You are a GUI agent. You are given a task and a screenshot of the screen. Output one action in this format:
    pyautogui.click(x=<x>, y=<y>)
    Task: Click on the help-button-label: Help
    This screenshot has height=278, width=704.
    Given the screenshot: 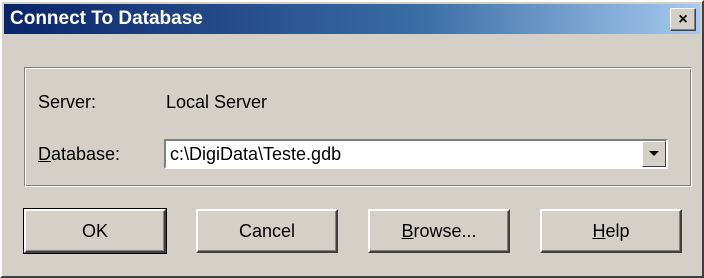 What is the action you would take?
    pyautogui.click(x=610, y=231)
    